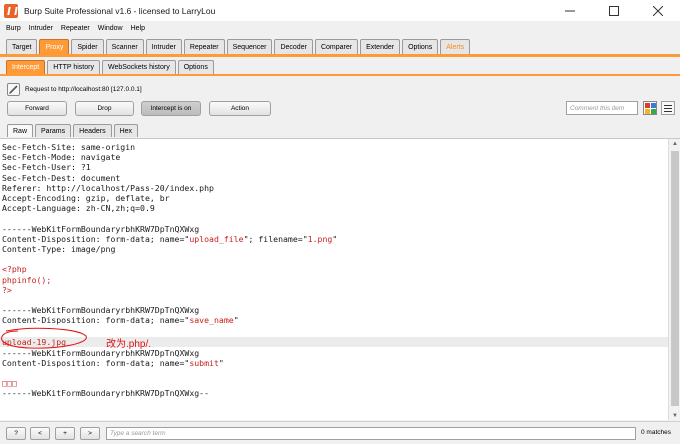 The image size is (680, 444). Describe the element at coordinates (59, 249) in the screenshot. I see `request-line: Content-Type: image/png` at that location.